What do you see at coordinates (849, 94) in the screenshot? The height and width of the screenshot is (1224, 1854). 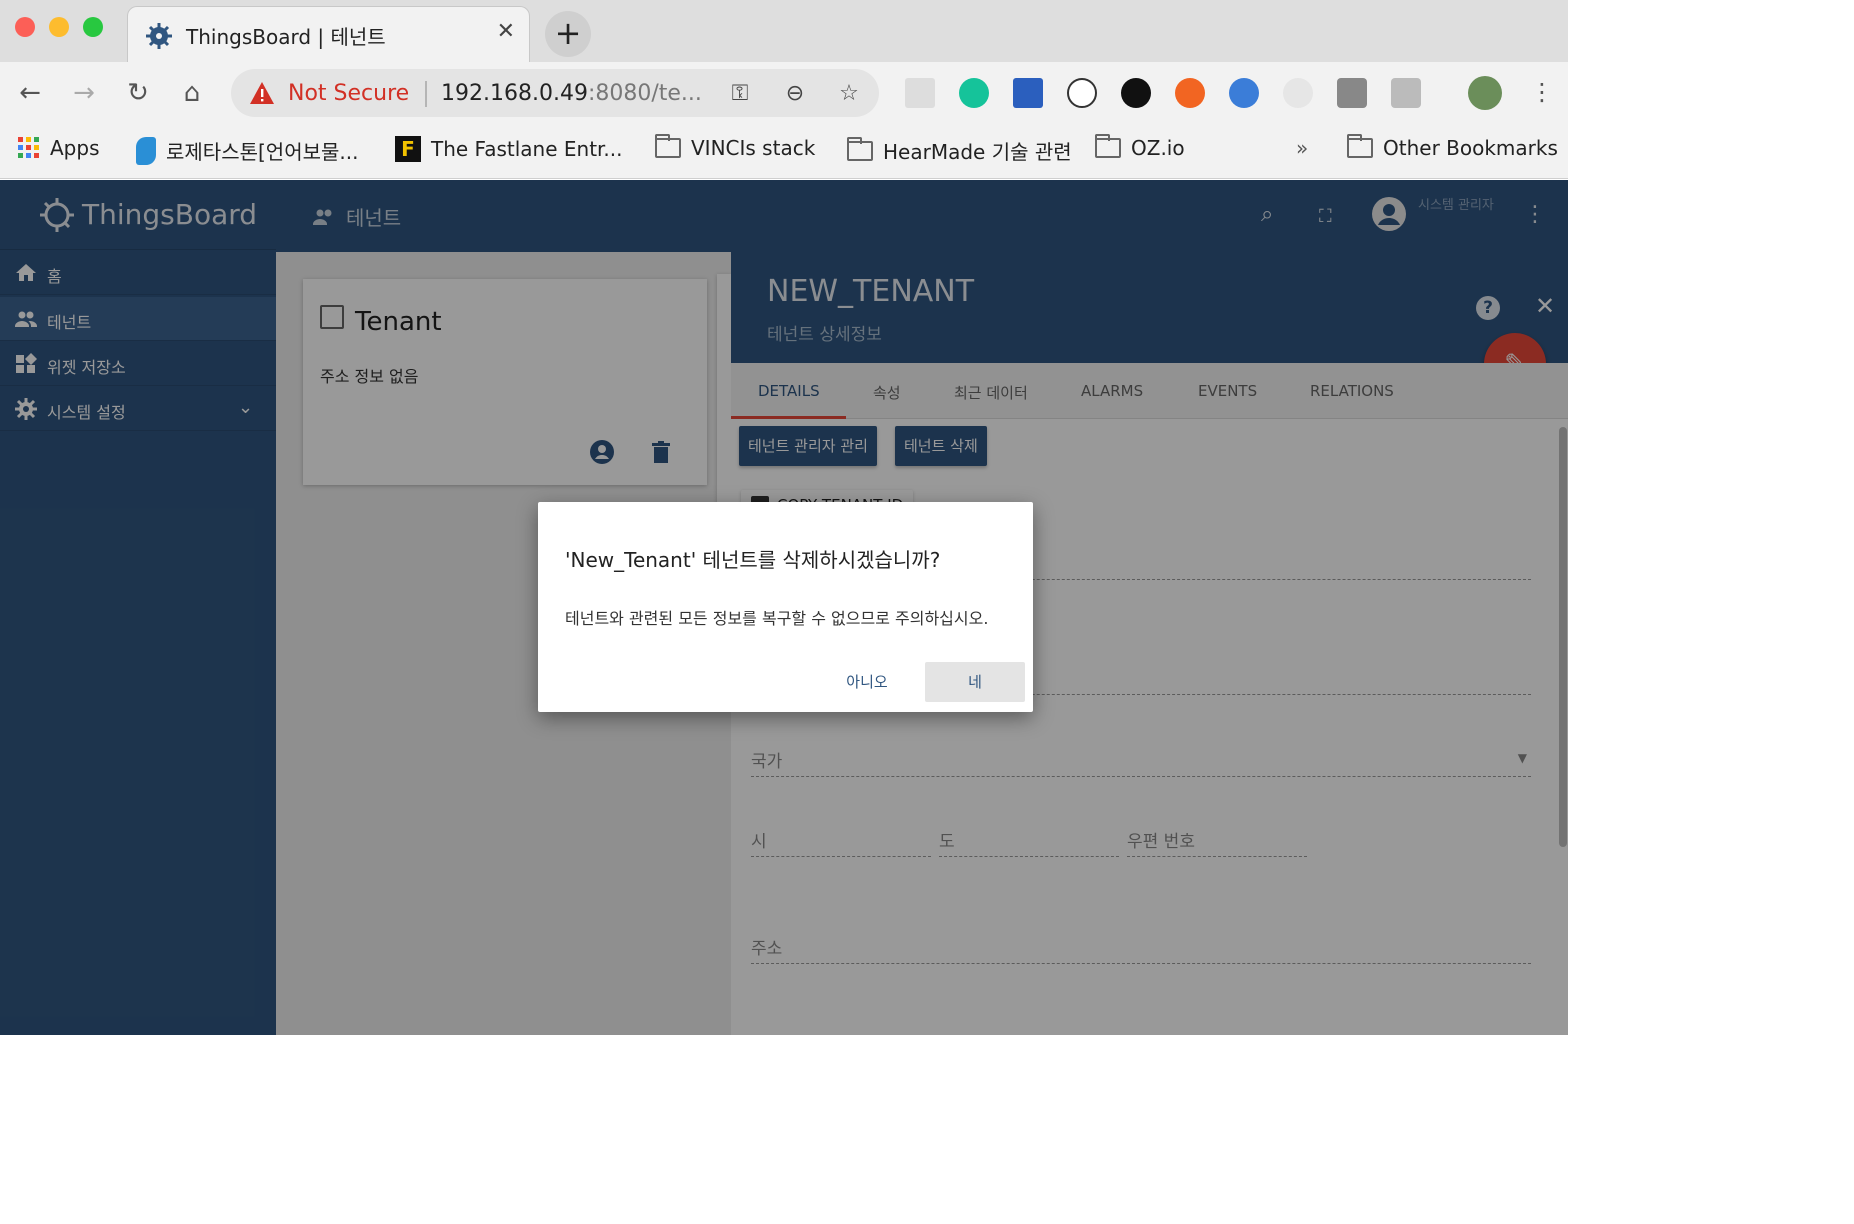 I see `star-icon: ☆` at bounding box center [849, 94].